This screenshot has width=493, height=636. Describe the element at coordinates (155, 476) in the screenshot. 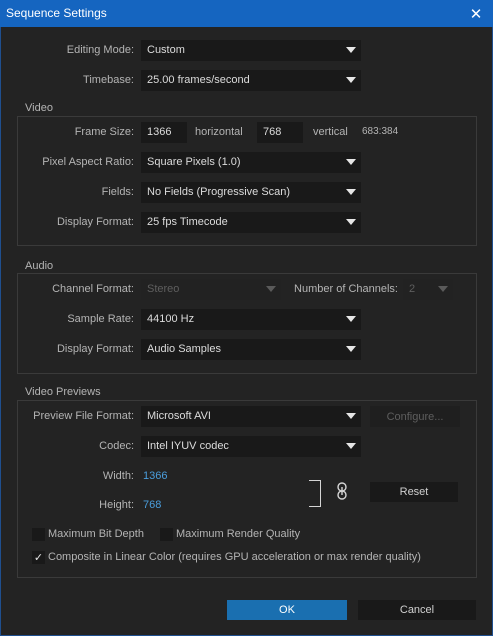

I see `width-value: 1366` at that location.